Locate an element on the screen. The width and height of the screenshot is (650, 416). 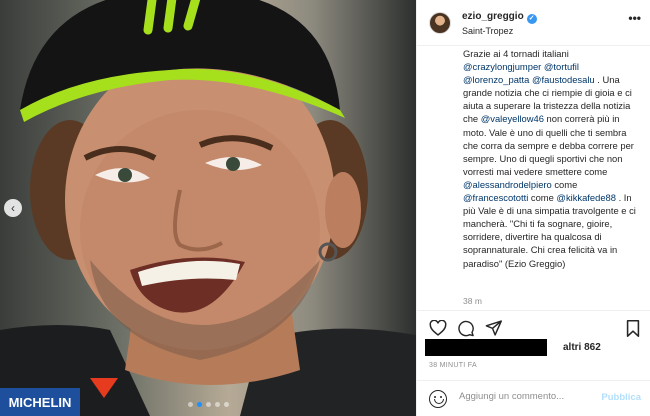
comment-bar: Pubblica is located at coordinates (533, 398).